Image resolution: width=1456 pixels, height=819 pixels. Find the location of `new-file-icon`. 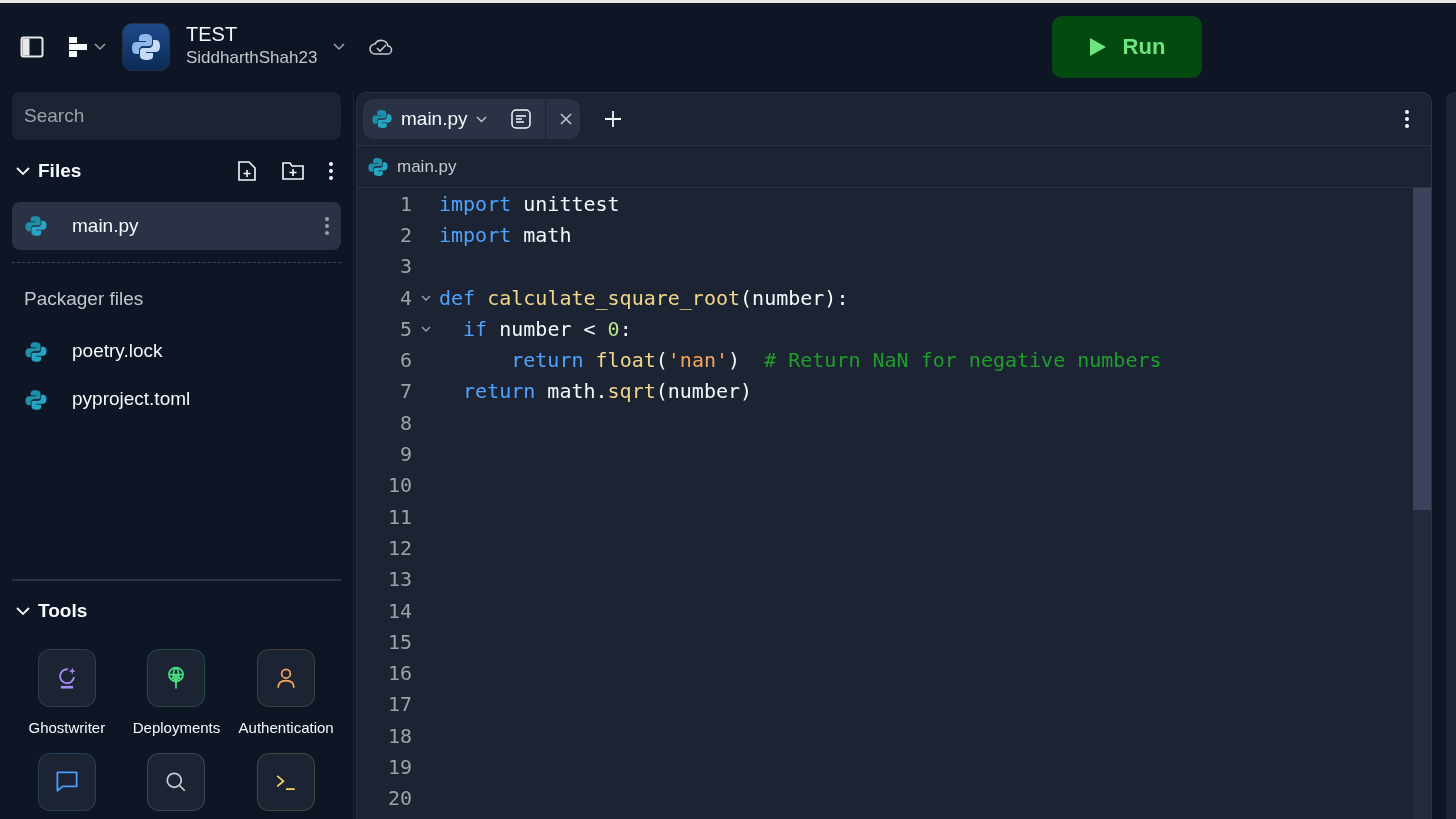

new-file-icon is located at coordinates (247, 171).